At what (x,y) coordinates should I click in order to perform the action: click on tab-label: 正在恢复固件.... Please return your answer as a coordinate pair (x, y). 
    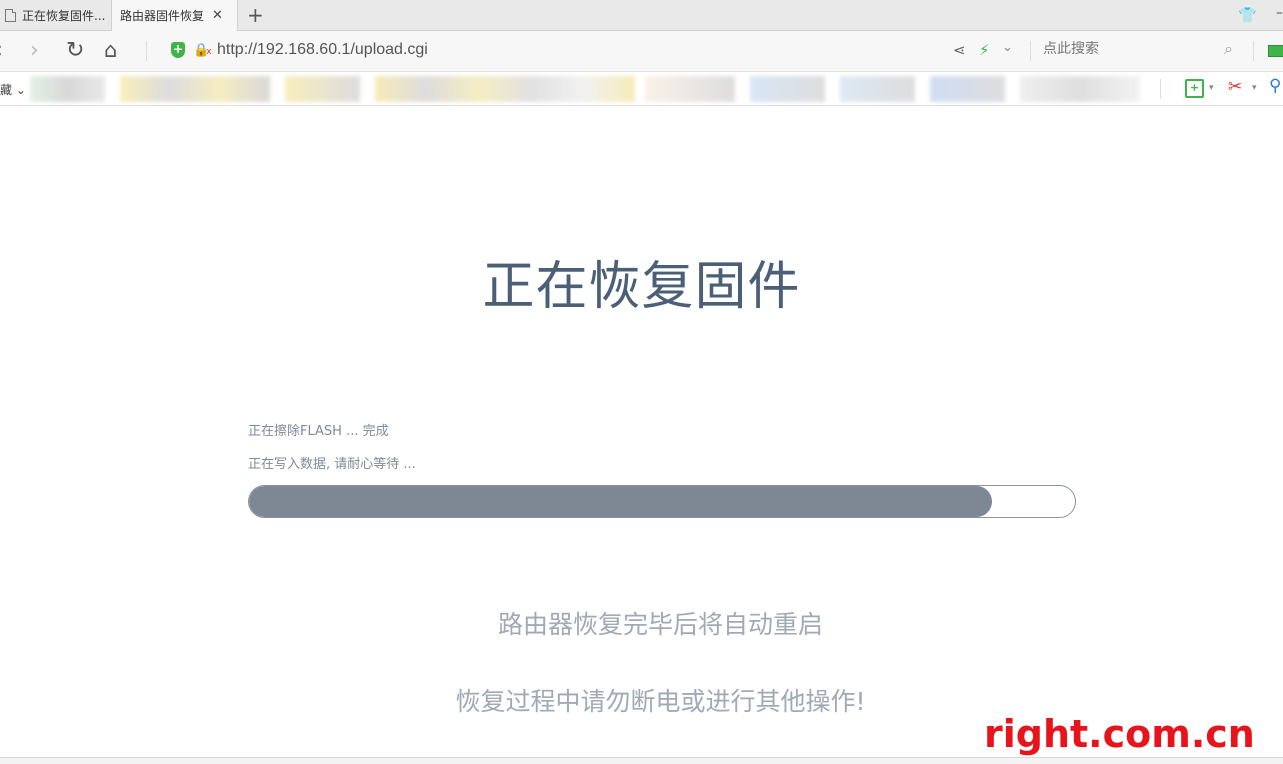
    Looking at the image, I should click on (64, 15).